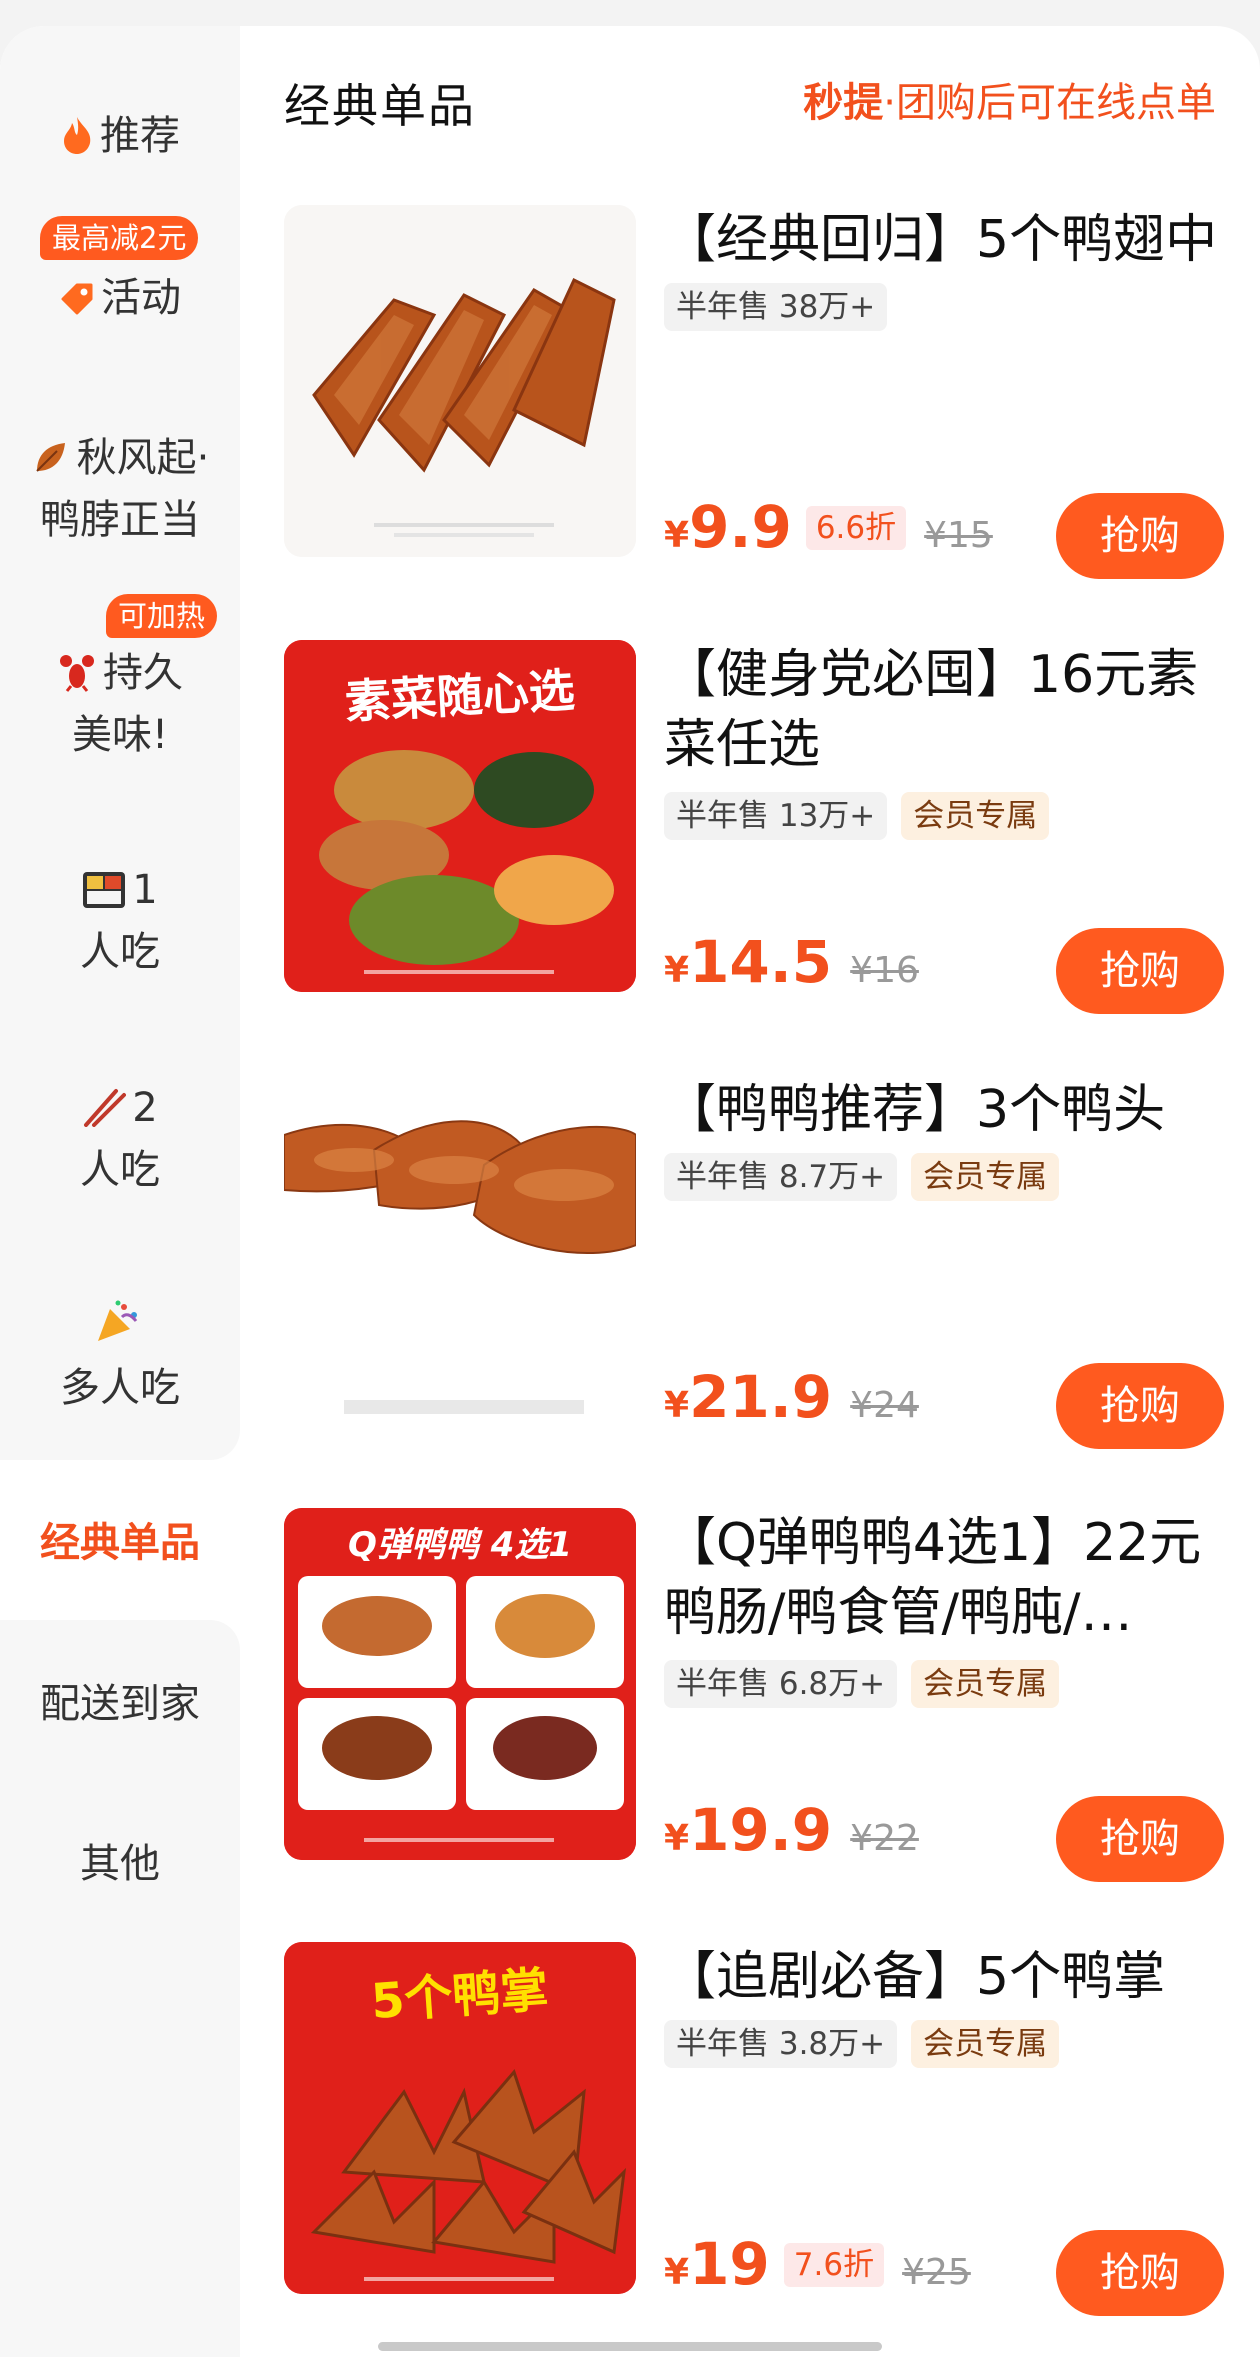 The height and width of the screenshot is (2357, 1260). What do you see at coordinates (143, 458) in the screenshot?
I see `sidebar-item-line1: 秋风起·` at bounding box center [143, 458].